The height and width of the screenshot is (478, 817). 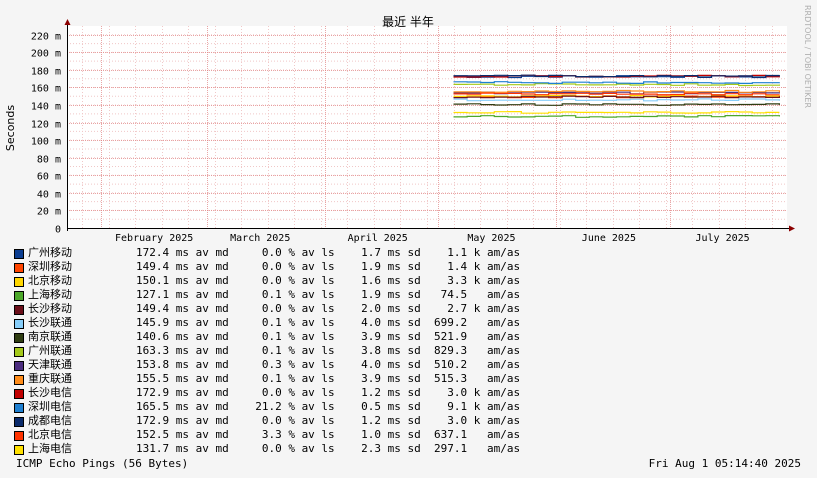 I want to click on y-tick-label: 0, so click(x=58, y=230).